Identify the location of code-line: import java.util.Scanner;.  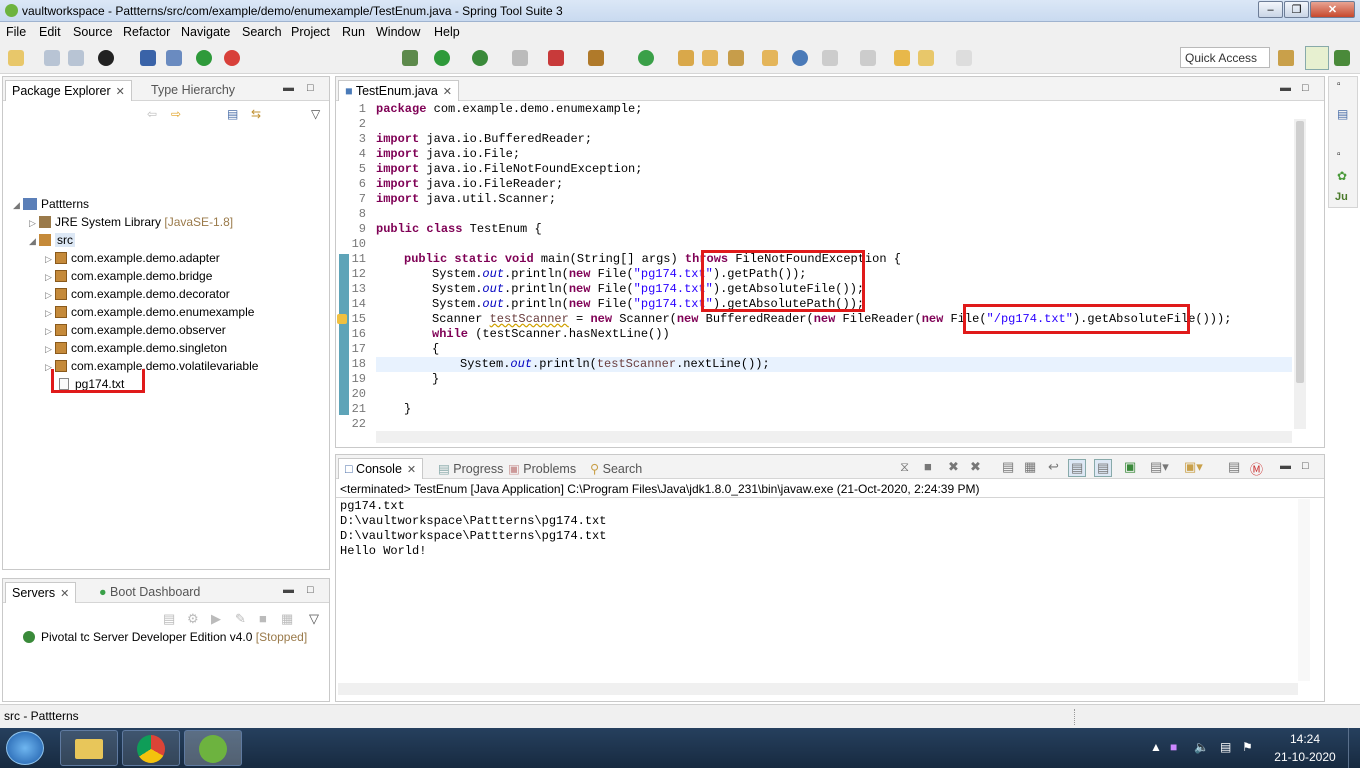
(466, 199).